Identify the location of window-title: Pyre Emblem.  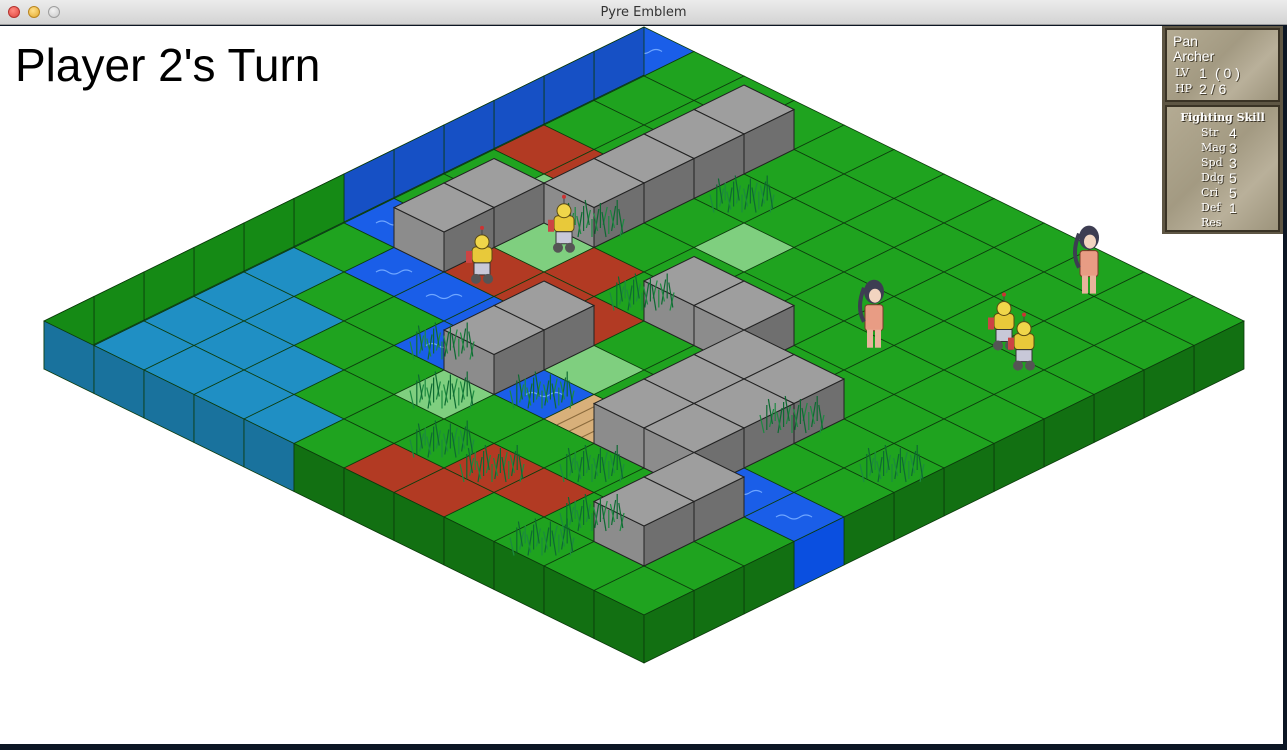
(643, 12).